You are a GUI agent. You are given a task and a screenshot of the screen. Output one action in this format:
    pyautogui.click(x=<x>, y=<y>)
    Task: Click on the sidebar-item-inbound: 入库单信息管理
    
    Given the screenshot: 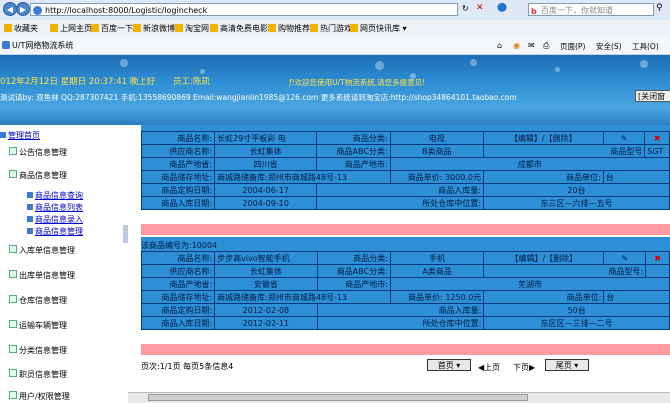 What is the action you would take?
    pyautogui.click(x=42, y=250)
    